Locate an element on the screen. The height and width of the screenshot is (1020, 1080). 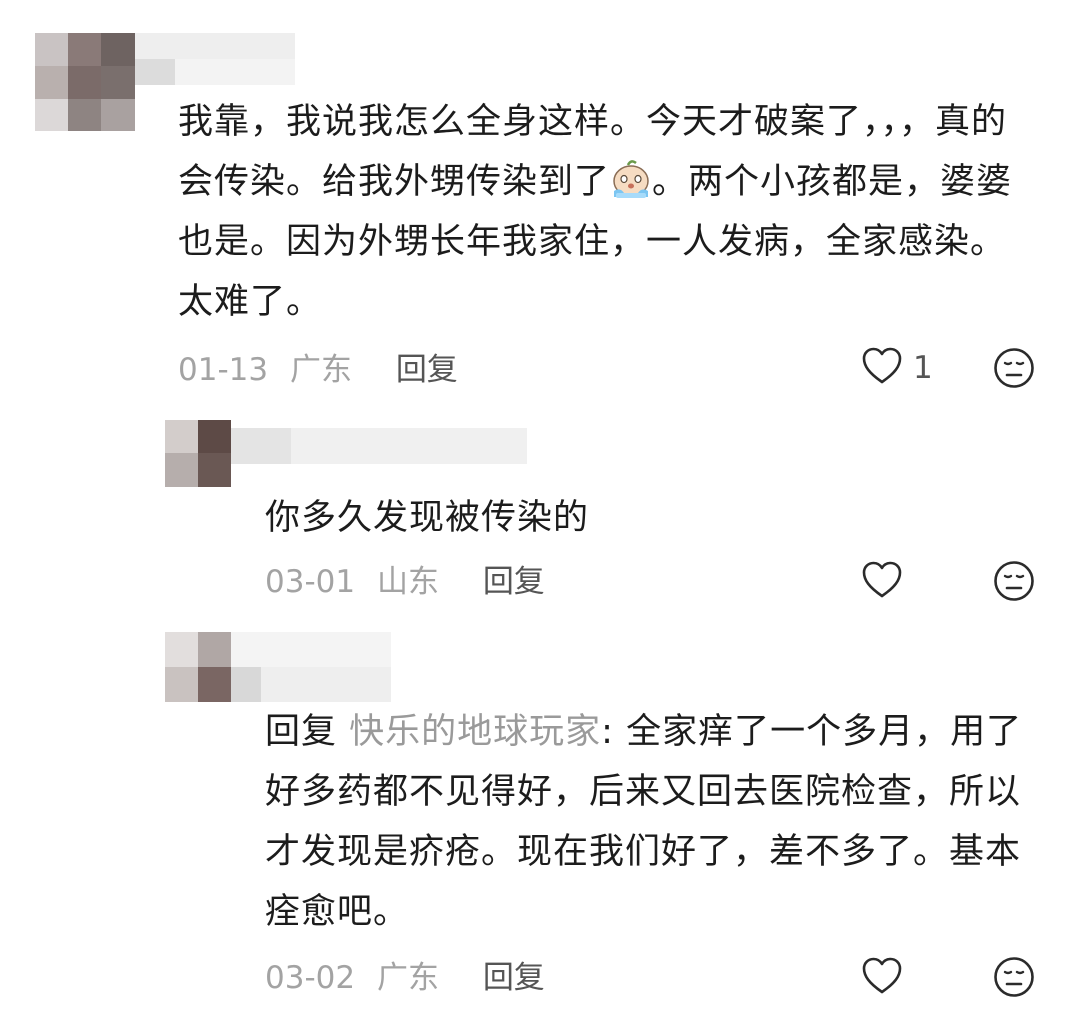
like-count: 1 is located at coordinates (923, 368).